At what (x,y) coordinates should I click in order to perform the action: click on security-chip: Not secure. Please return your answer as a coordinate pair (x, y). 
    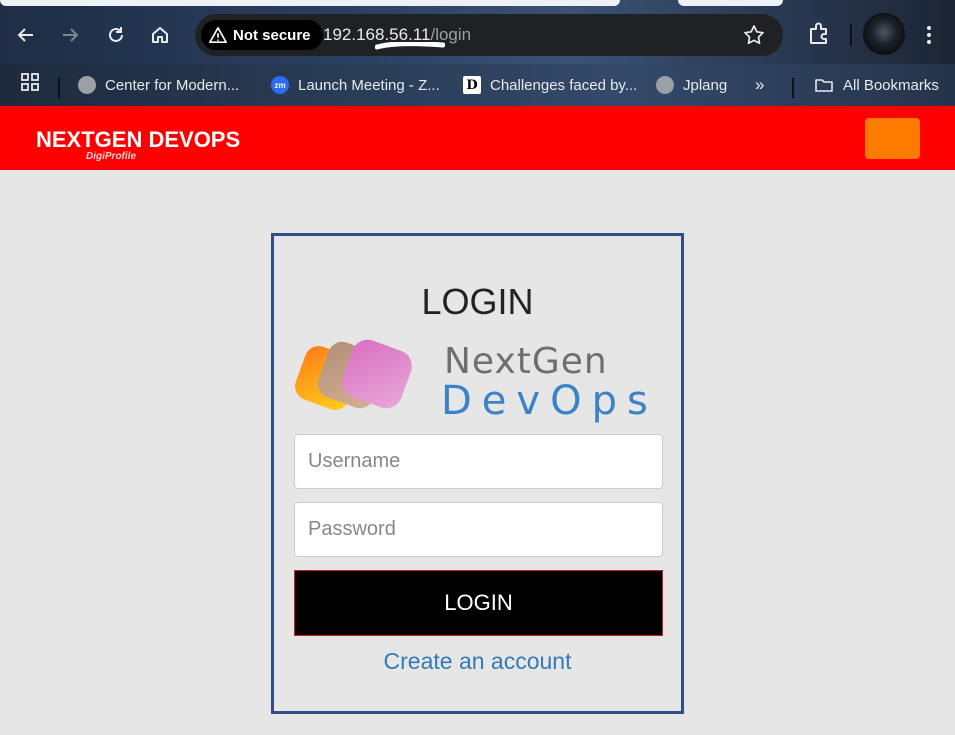
    Looking at the image, I should click on (262, 35).